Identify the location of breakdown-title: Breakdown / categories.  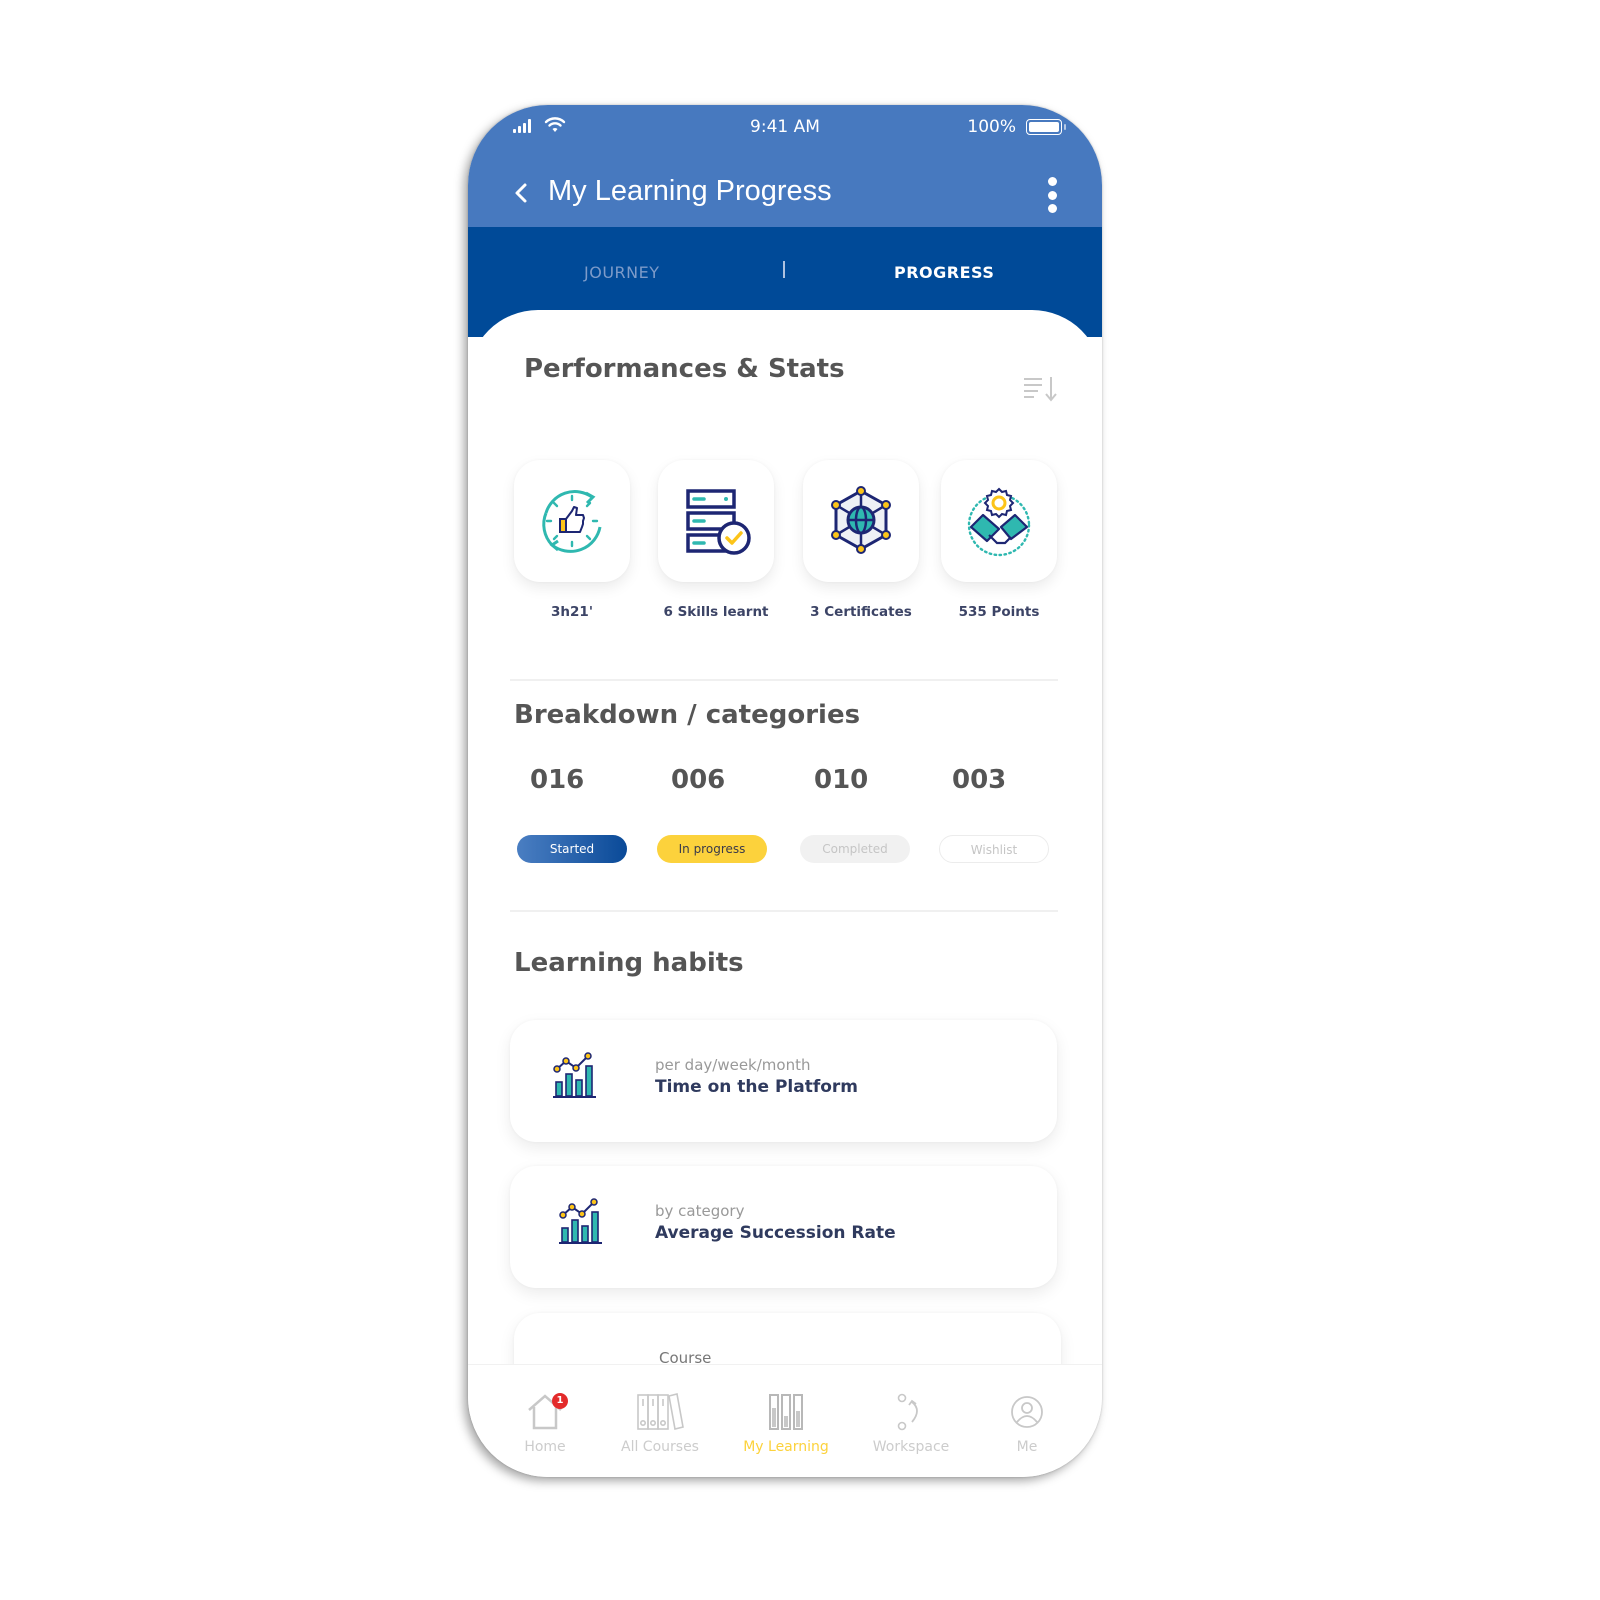
(687, 715).